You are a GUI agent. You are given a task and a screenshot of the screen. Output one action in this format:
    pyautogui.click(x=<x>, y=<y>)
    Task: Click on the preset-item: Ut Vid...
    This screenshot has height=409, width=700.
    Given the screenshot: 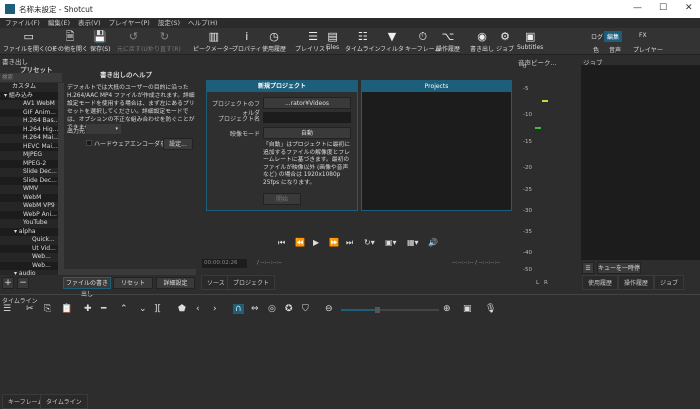 What is the action you would take?
    pyautogui.click(x=29, y=249)
    